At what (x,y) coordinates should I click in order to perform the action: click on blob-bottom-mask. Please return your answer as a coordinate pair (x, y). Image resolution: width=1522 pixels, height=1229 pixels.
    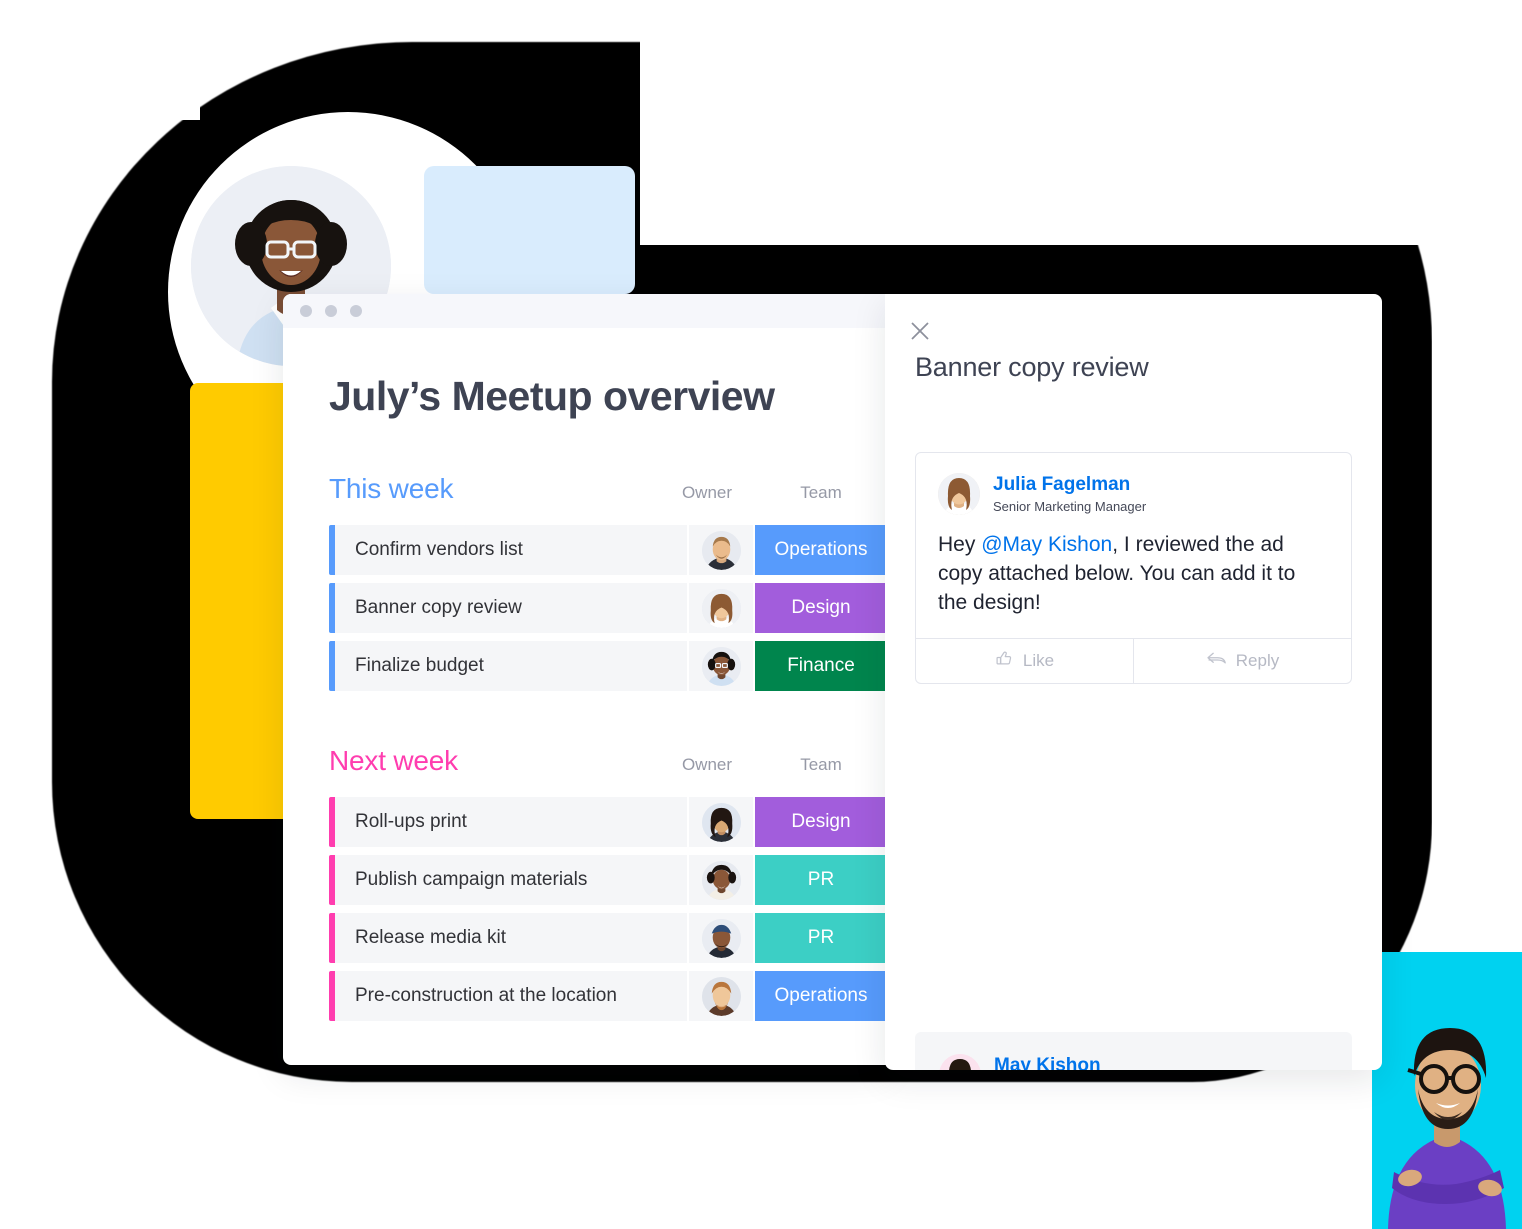
    Looking at the image, I should click on (840, 1160).